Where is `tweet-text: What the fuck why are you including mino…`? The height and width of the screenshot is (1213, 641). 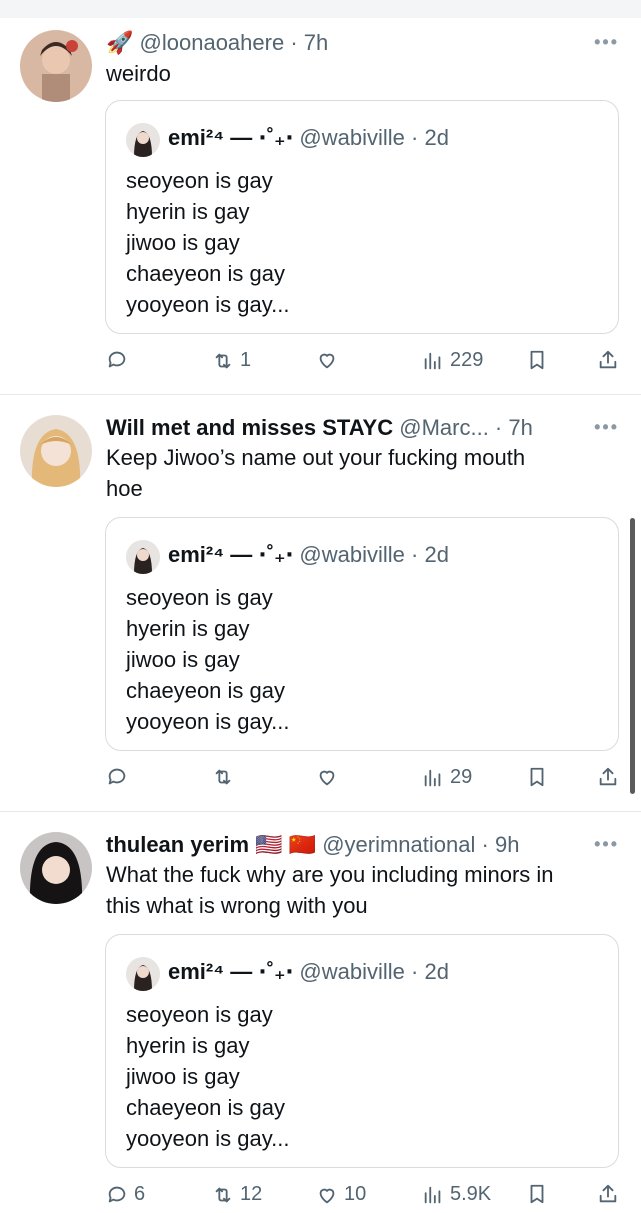
tweet-text: What the fuck why are you including mino… is located at coordinates (358, 890).